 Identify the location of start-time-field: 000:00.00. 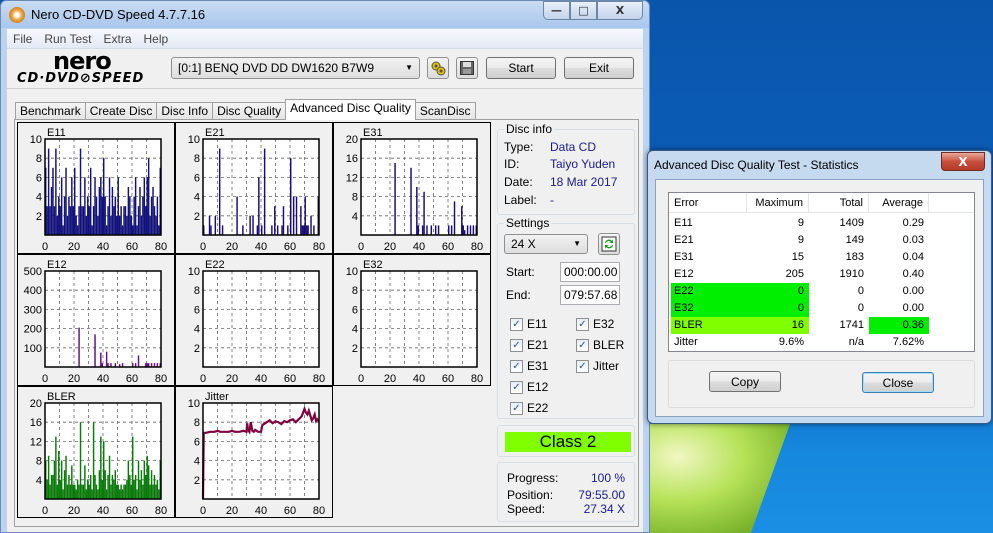
(590, 272).